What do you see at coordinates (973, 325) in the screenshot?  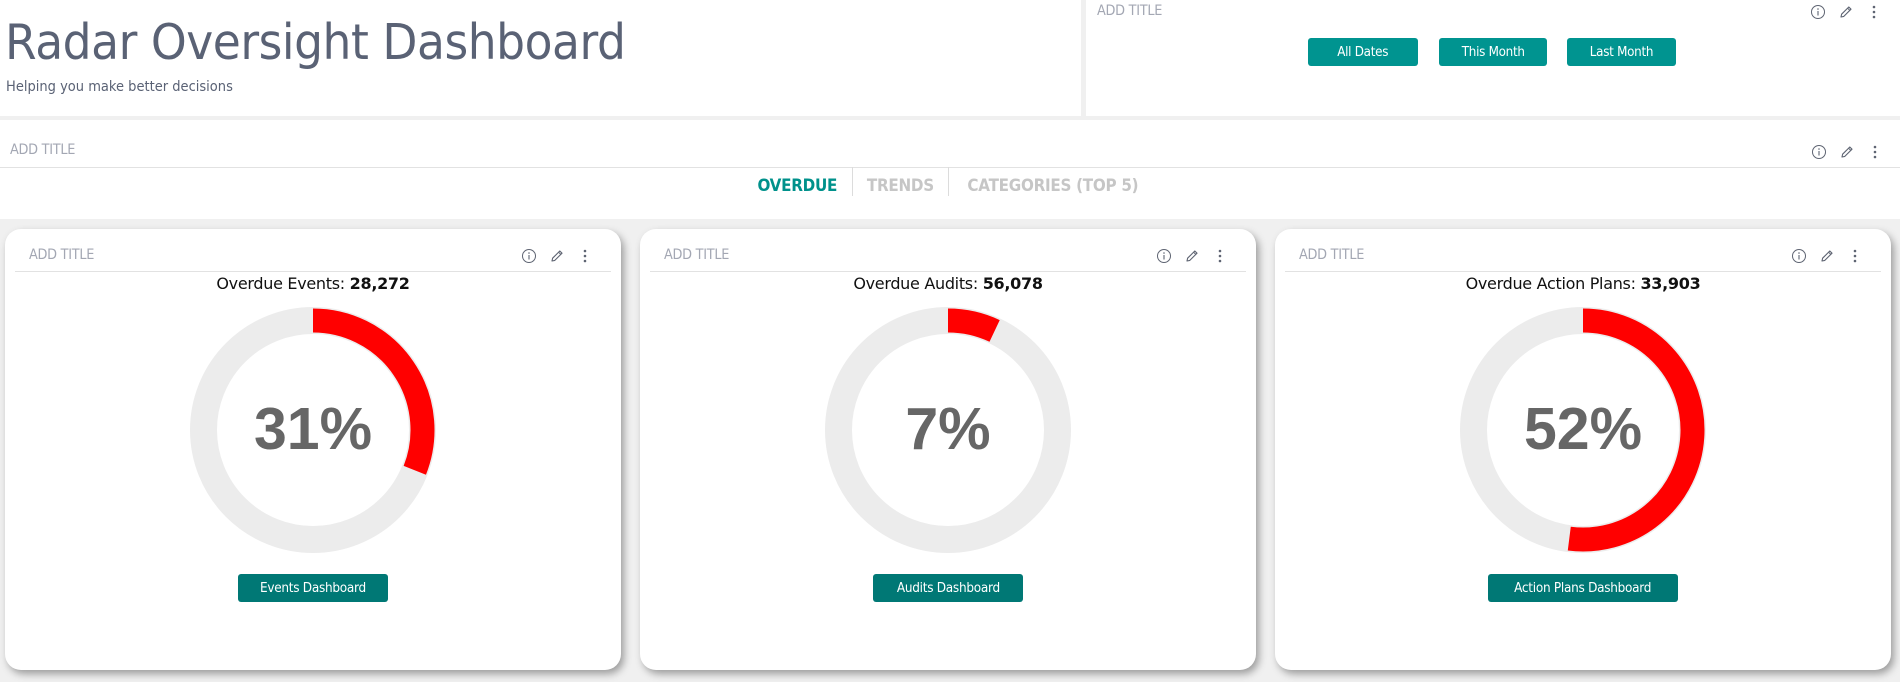 I see `gauge-fill-arc` at bounding box center [973, 325].